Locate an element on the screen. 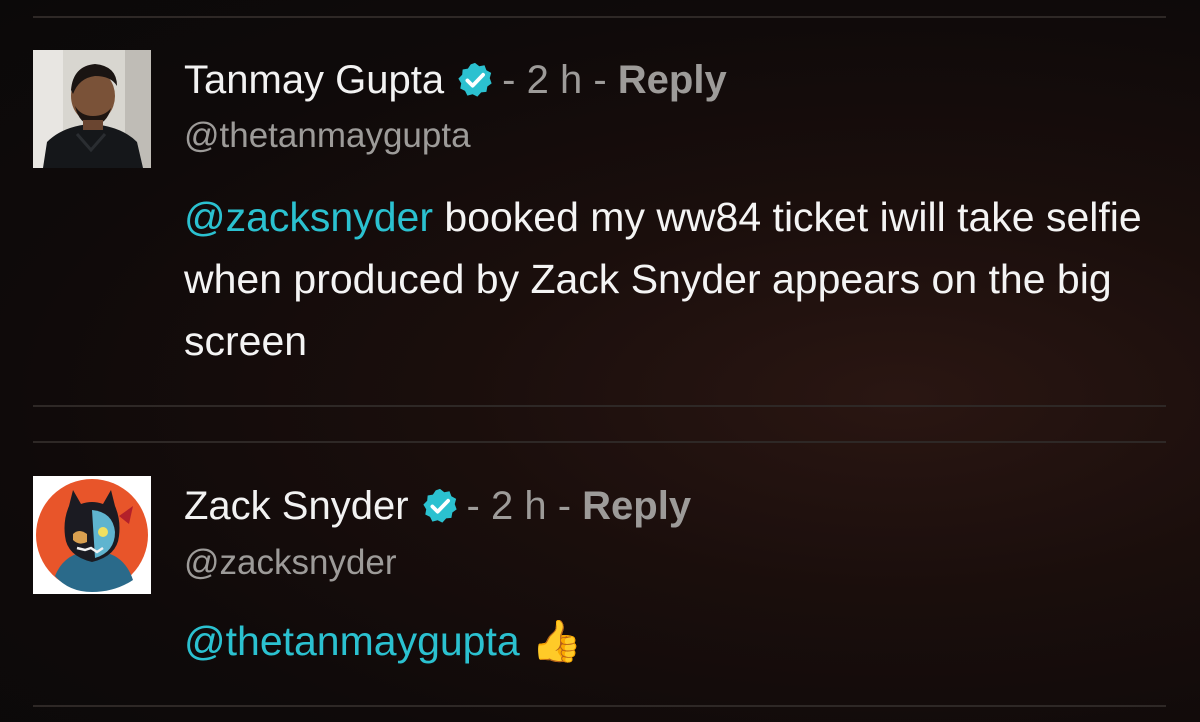 The height and width of the screenshot is (722, 1200). avatar-illustration-icon is located at coordinates (92, 535).